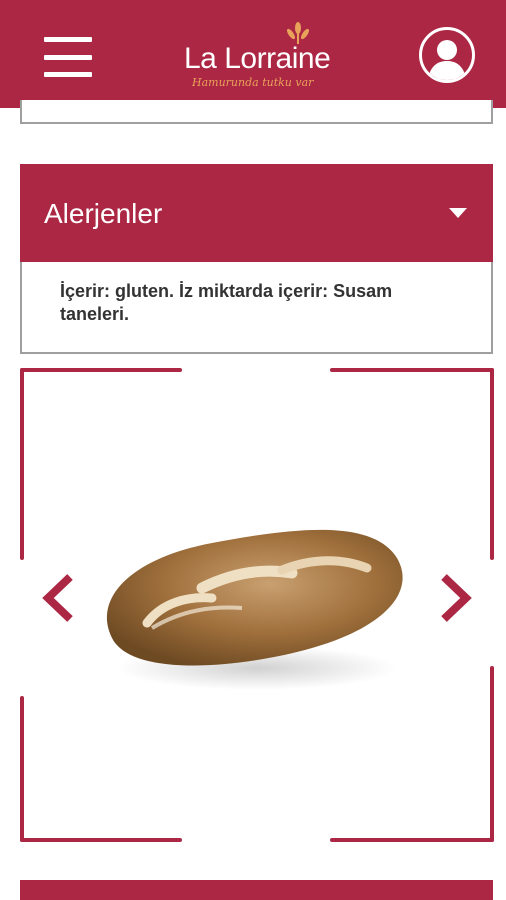  What do you see at coordinates (256, 214) in the screenshot?
I see `allergens-accordion-header: Alerjenler` at bounding box center [256, 214].